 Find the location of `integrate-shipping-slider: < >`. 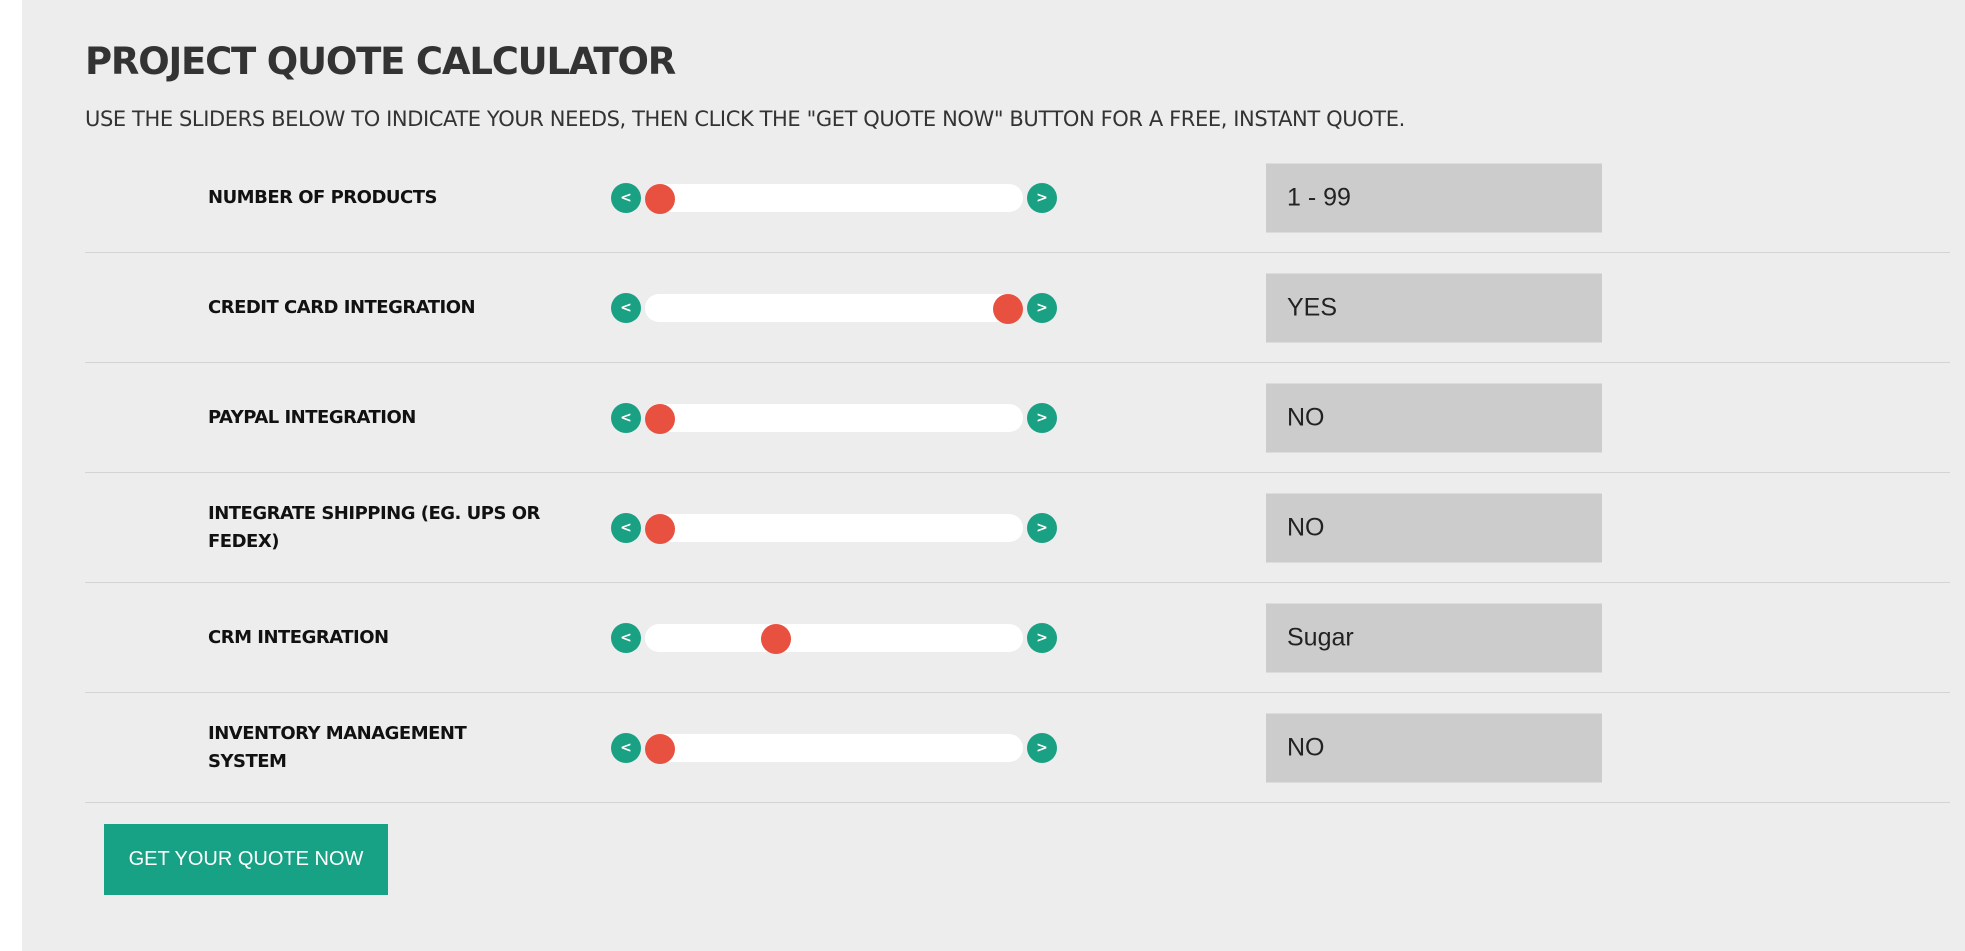

integrate-shipping-slider: < > is located at coordinates (834, 528).